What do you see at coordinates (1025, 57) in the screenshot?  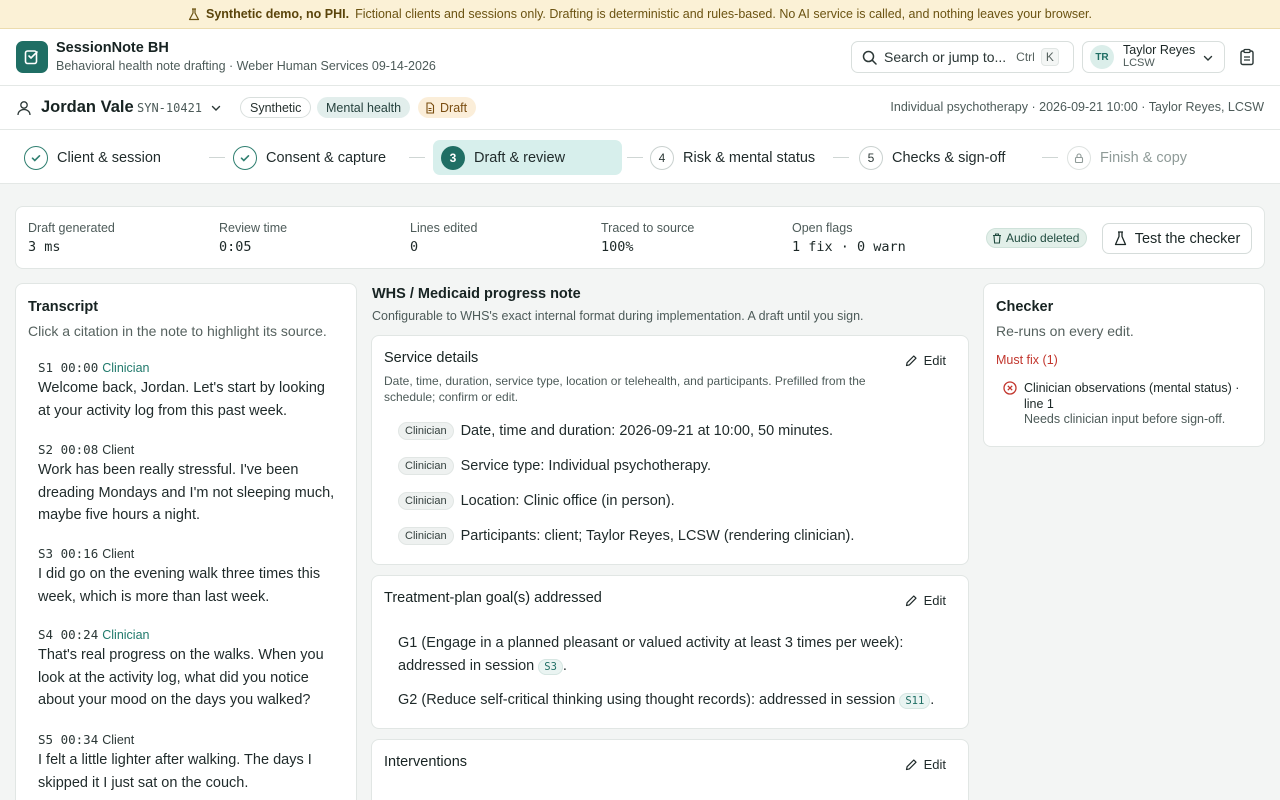 I see `shortcut-mod: Ctrl` at bounding box center [1025, 57].